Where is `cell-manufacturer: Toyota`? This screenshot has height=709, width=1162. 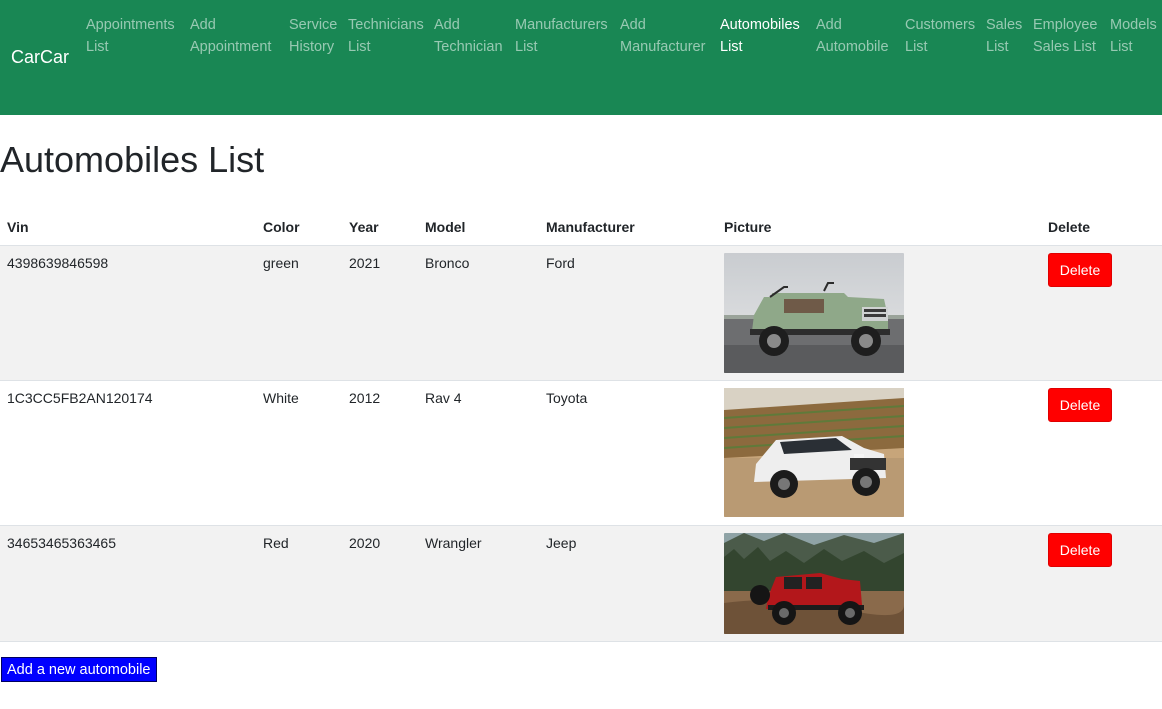 cell-manufacturer: Toyota is located at coordinates (628, 453).